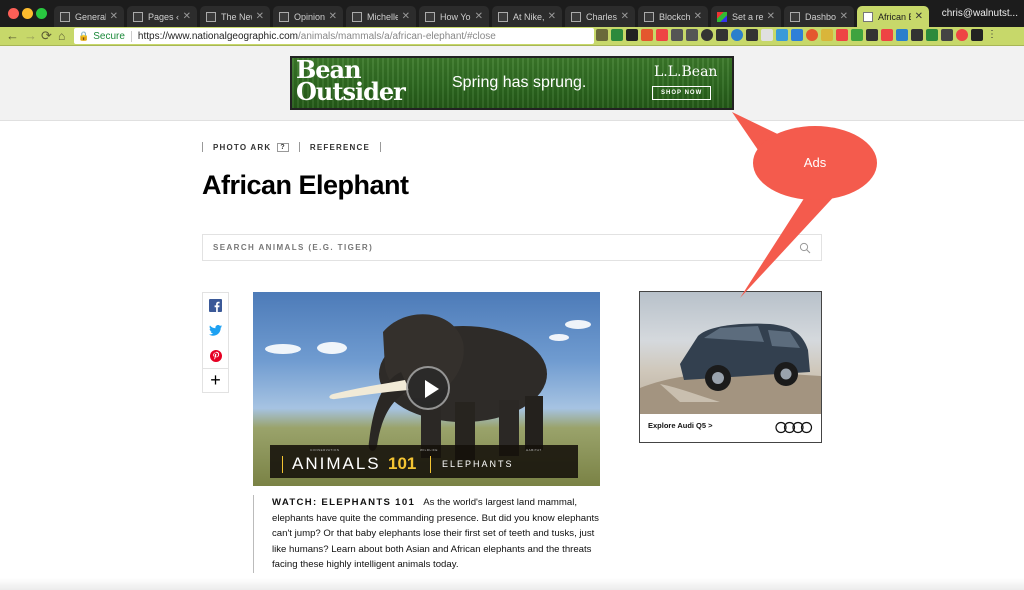 Image resolution: width=1024 pixels, height=590 pixels. I want to click on info-extension-icon, so click(707, 35).